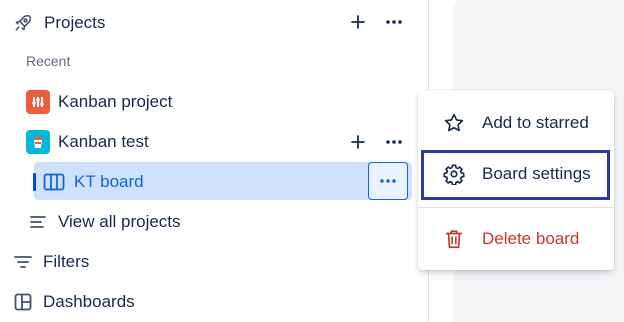  I want to click on menu-divider, so click(516, 207).